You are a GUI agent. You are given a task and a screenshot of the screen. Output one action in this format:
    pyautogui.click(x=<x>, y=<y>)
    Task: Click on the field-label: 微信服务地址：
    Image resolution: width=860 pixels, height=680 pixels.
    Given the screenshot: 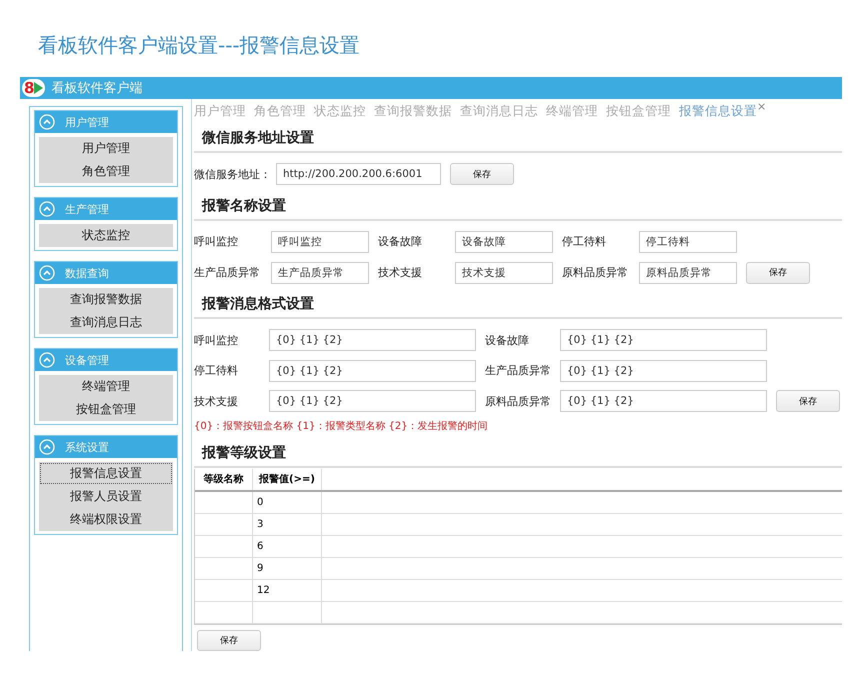 What is the action you would take?
    pyautogui.click(x=233, y=174)
    